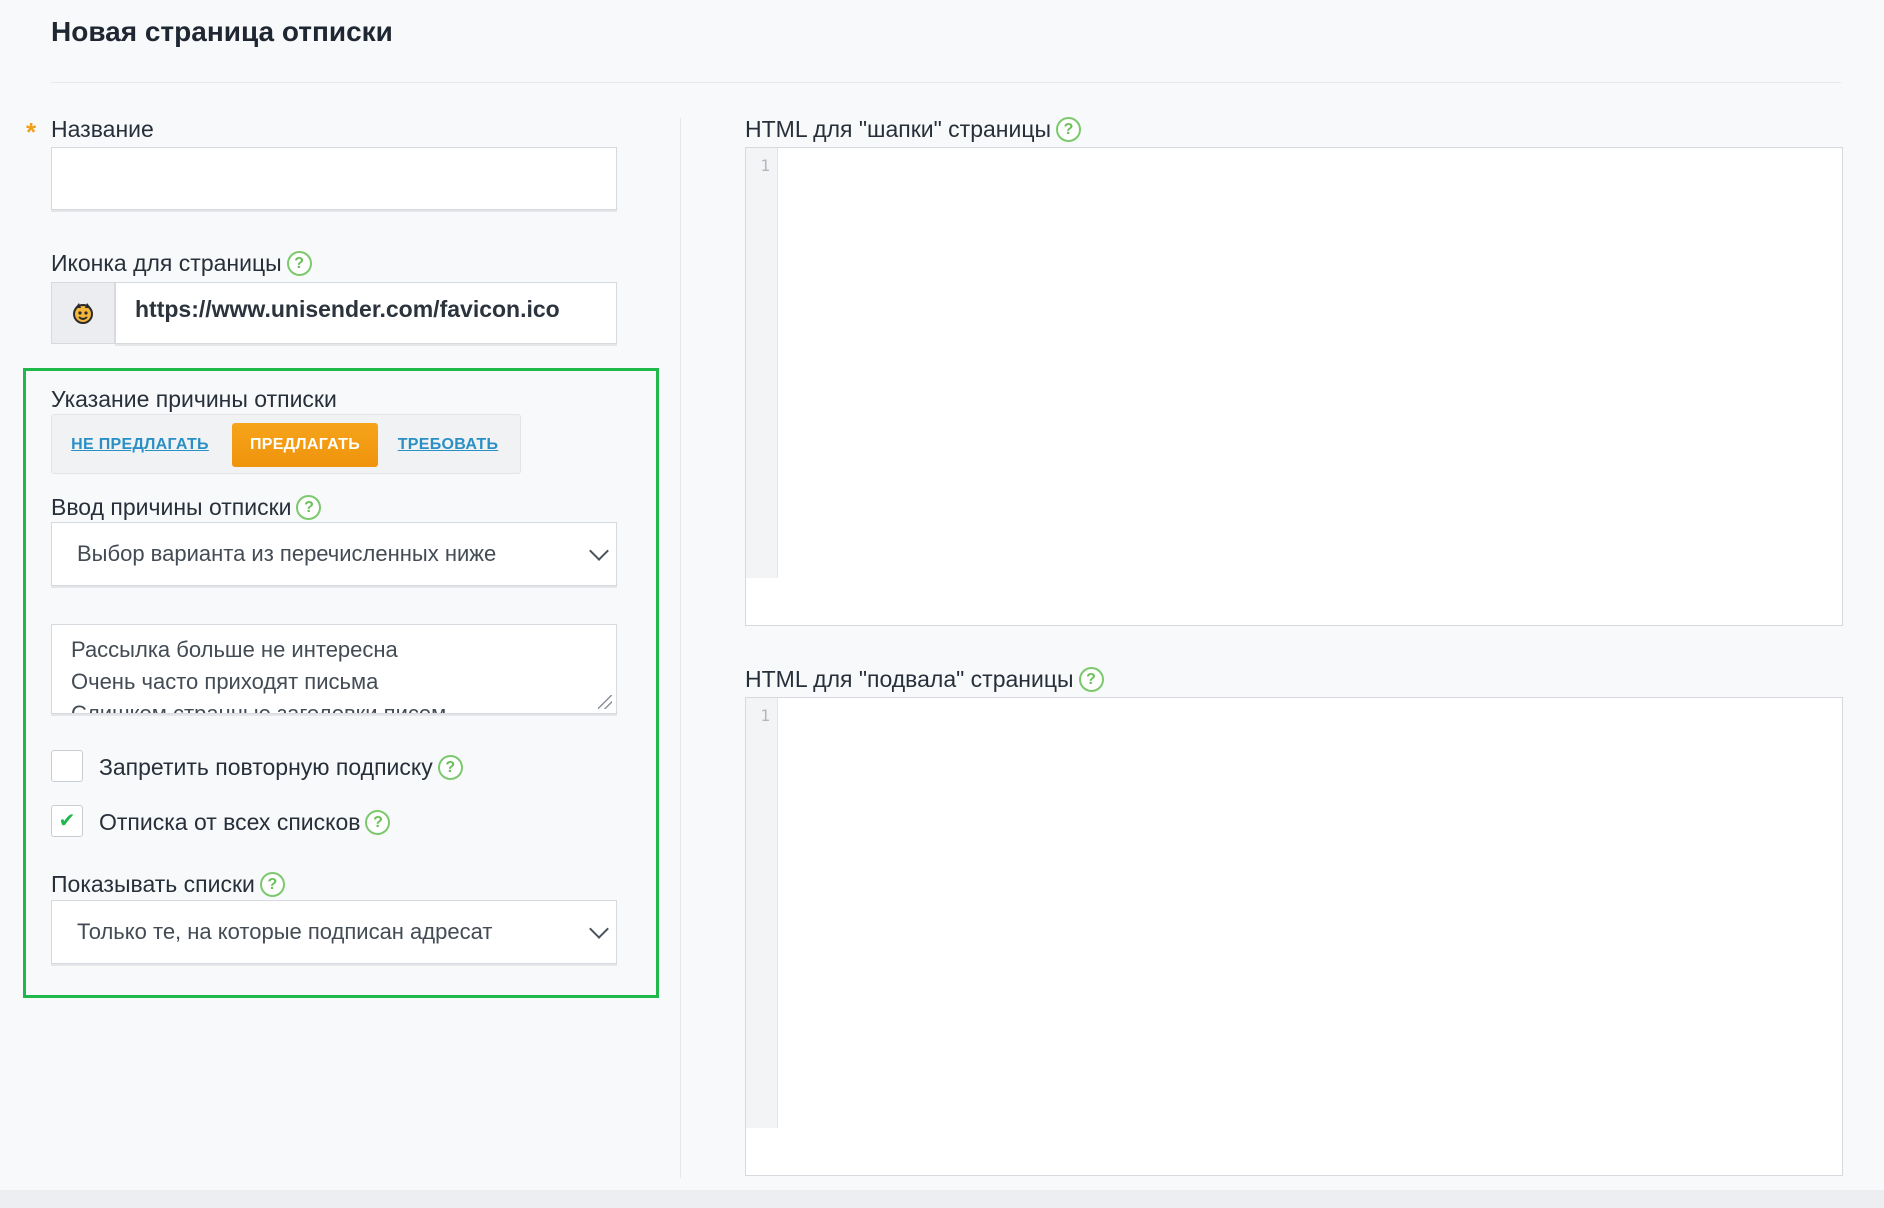 Image resolution: width=1884 pixels, height=1208 pixels. I want to click on name-label: Название, so click(102, 129).